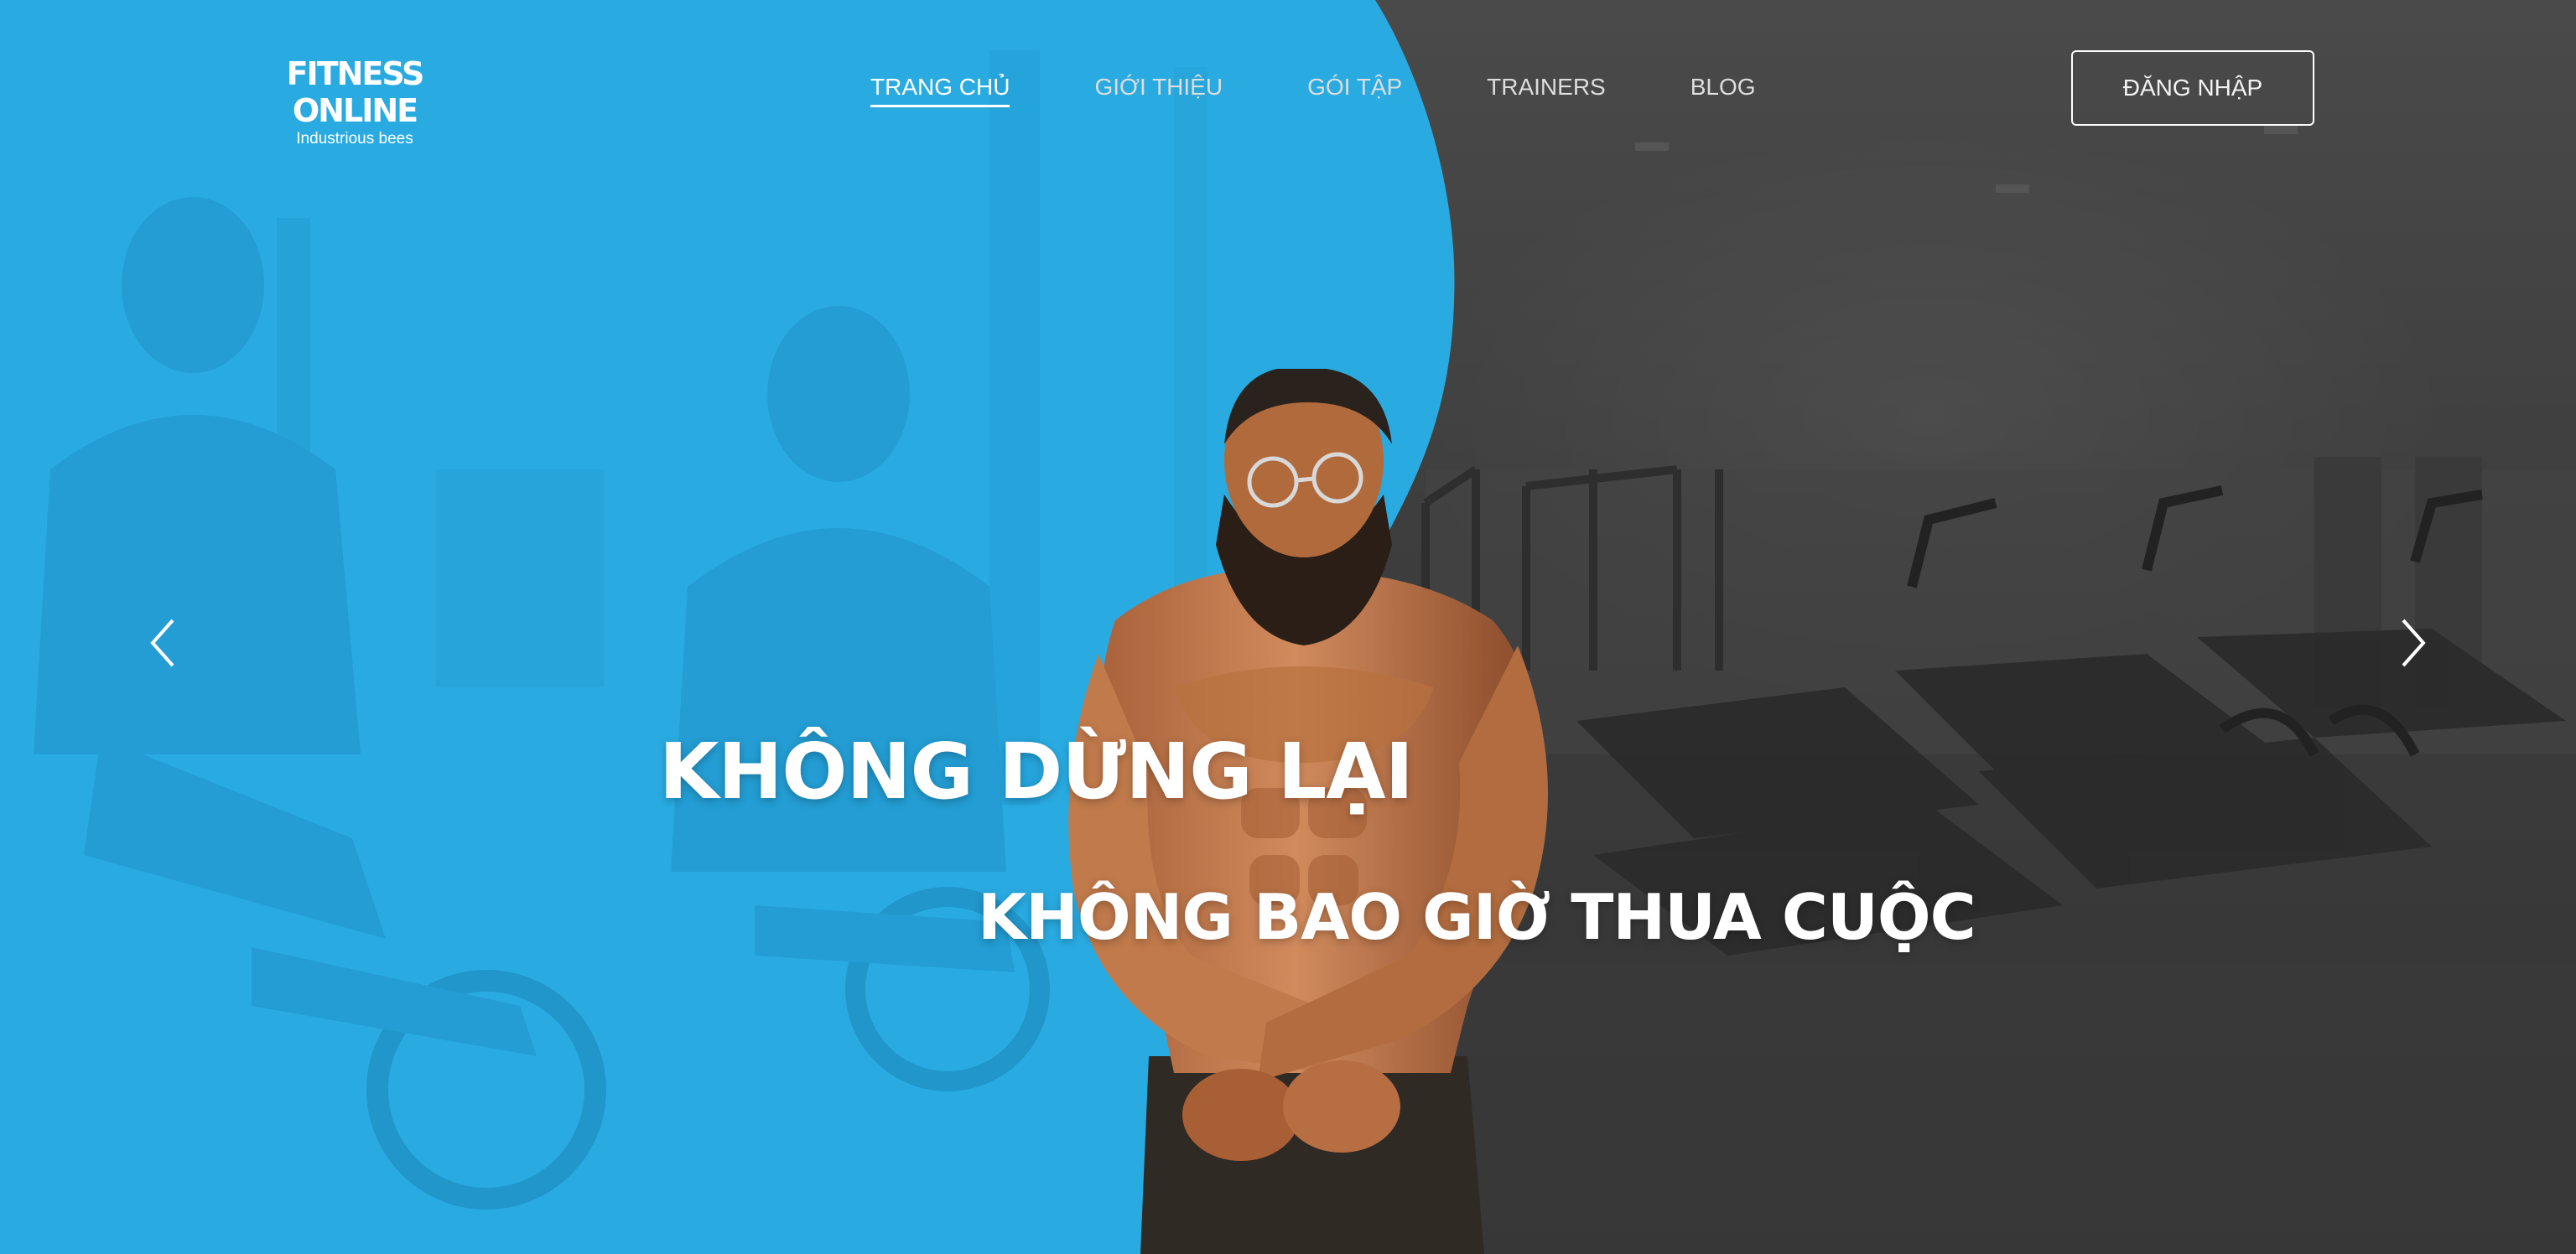  I want to click on brand-tagline: Industrious bees, so click(354, 139).